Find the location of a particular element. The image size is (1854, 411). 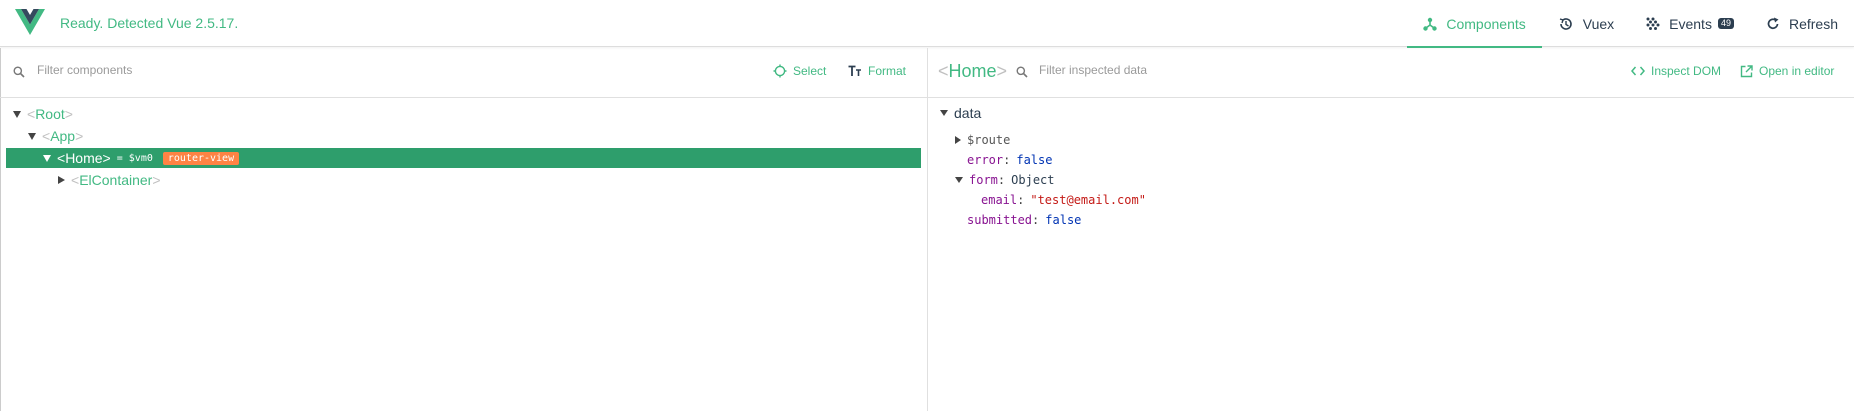

status-text: Ready. Detected Vue 2.5.17. is located at coordinates (149, 23).